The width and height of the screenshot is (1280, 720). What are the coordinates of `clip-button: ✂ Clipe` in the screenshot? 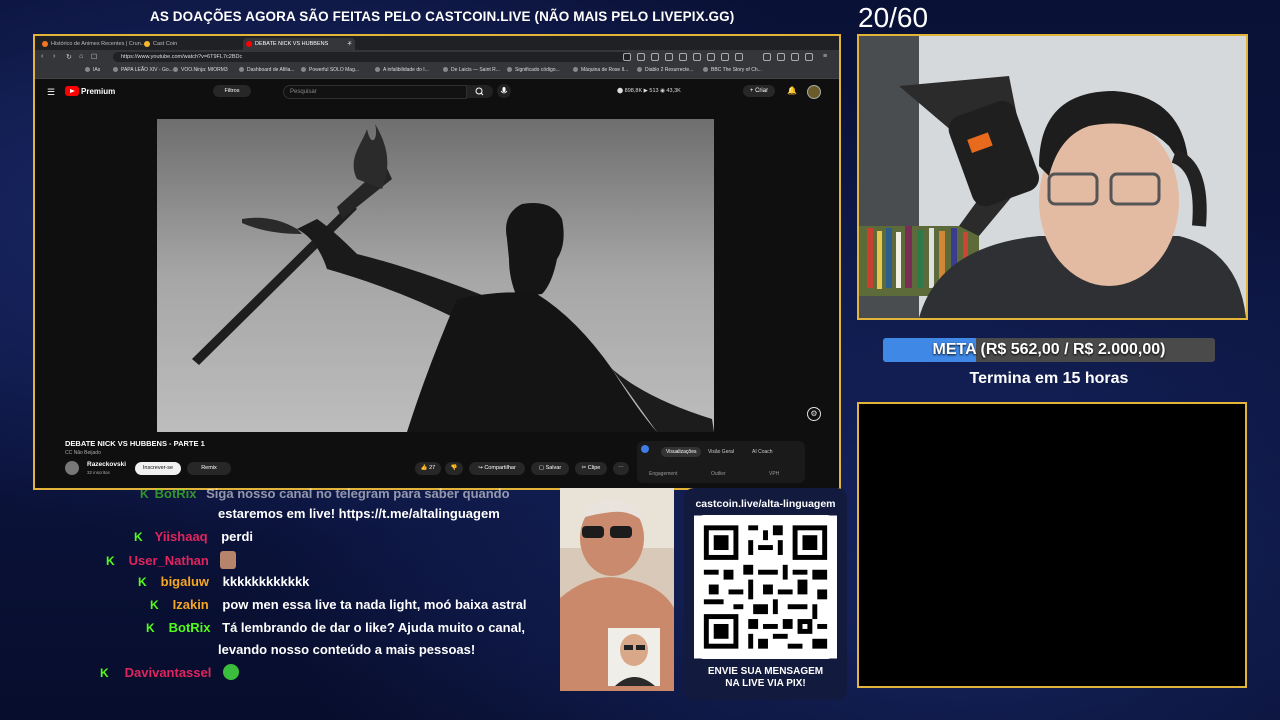 It's located at (591, 468).